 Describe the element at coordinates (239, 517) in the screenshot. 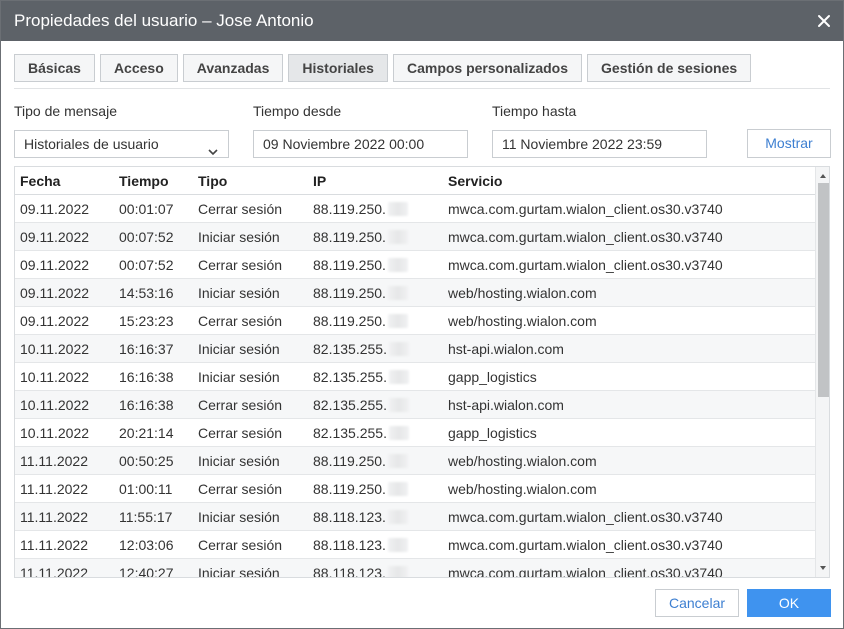

I see `cell-tipo: Iniciar sesión` at that location.